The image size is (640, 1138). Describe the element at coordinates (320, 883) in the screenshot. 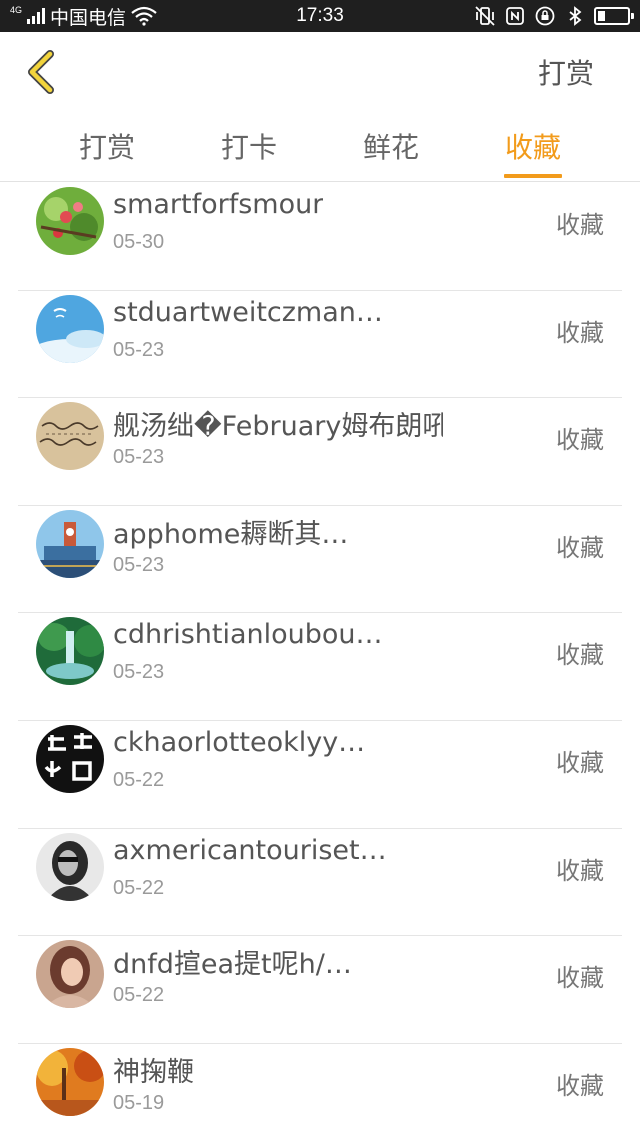

I see `list-item: axmericantouriset… 05-22 收藏` at that location.